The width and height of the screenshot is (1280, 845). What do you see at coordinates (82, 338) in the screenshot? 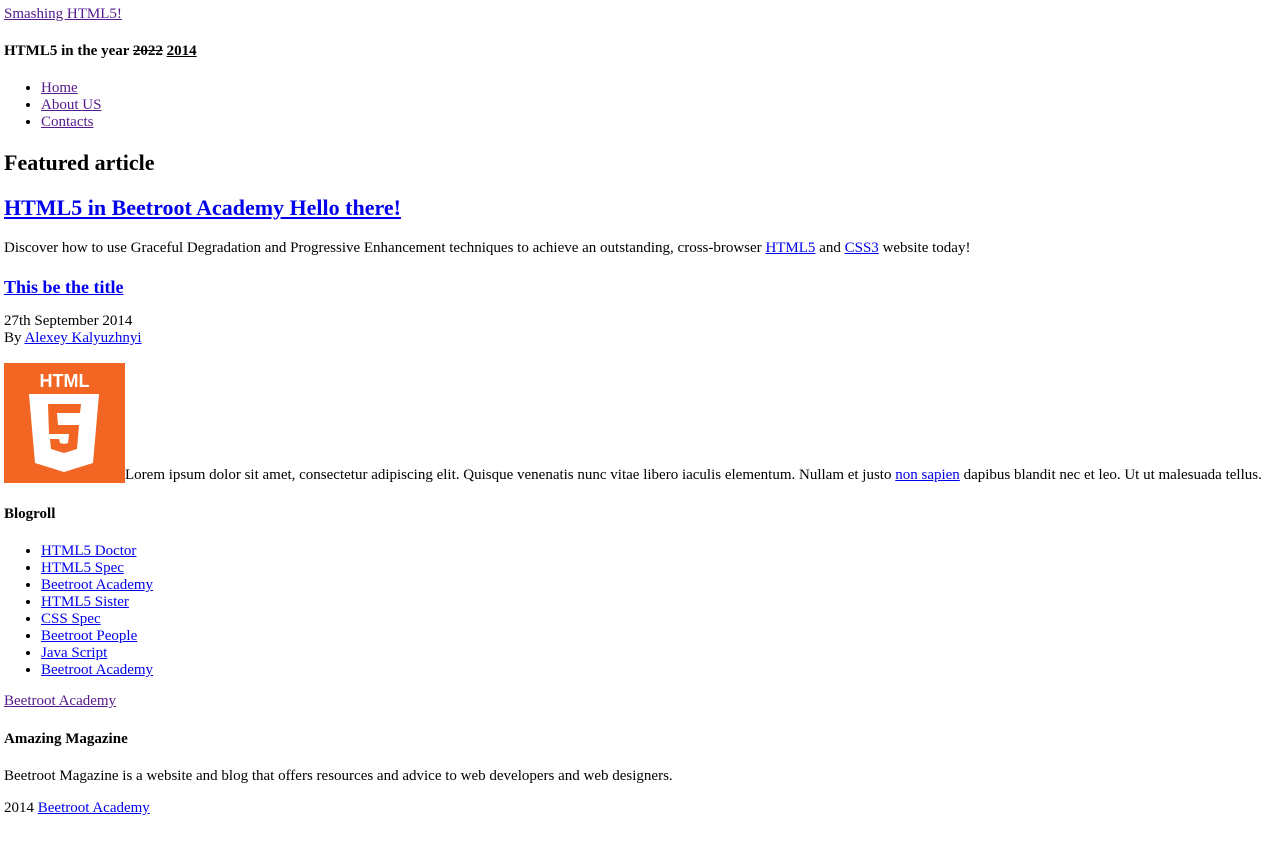
I see `post-author-link: Alexey Kalyuzhnyi` at bounding box center [82, 338].